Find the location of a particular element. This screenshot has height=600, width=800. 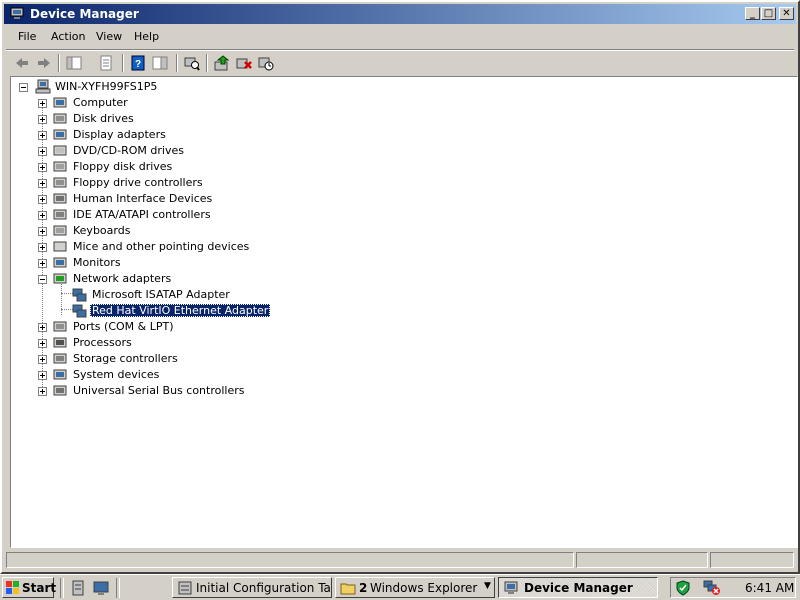

server-manager-icon is located at coordinates (78, 588).